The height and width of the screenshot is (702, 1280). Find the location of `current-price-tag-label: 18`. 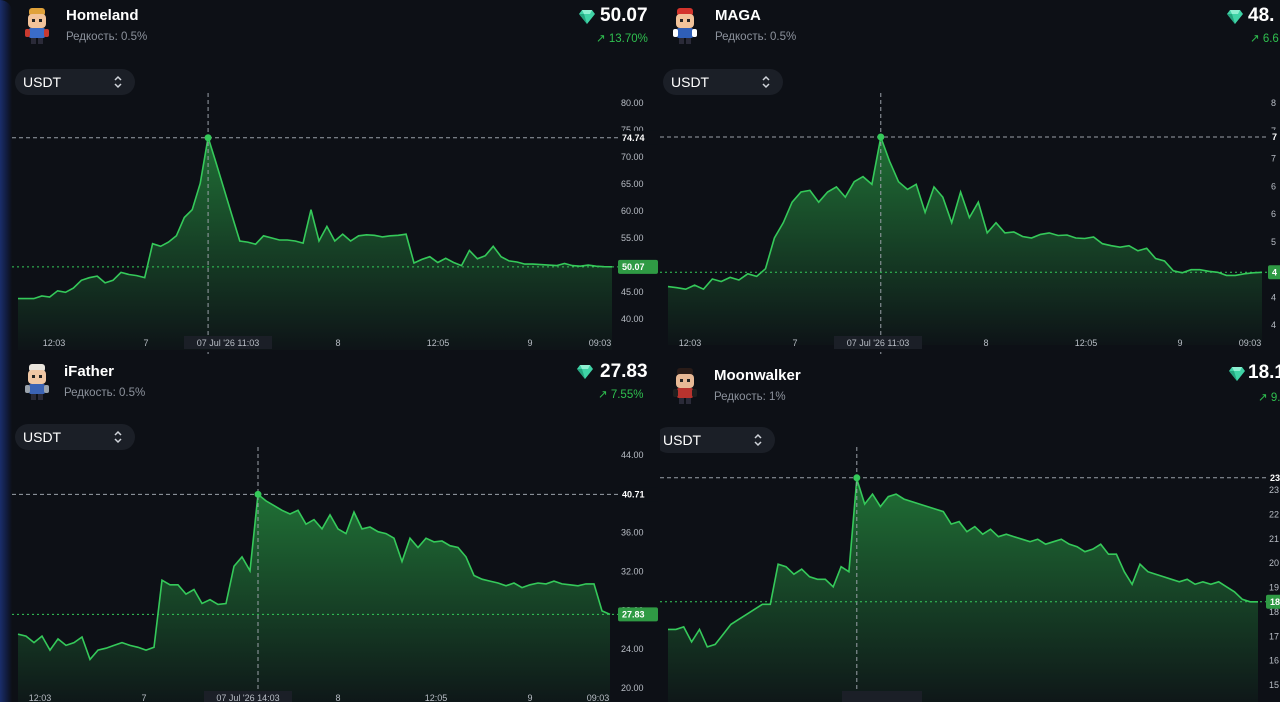

current-price-tag-label: 18 is located at coordinates (1275, 602).